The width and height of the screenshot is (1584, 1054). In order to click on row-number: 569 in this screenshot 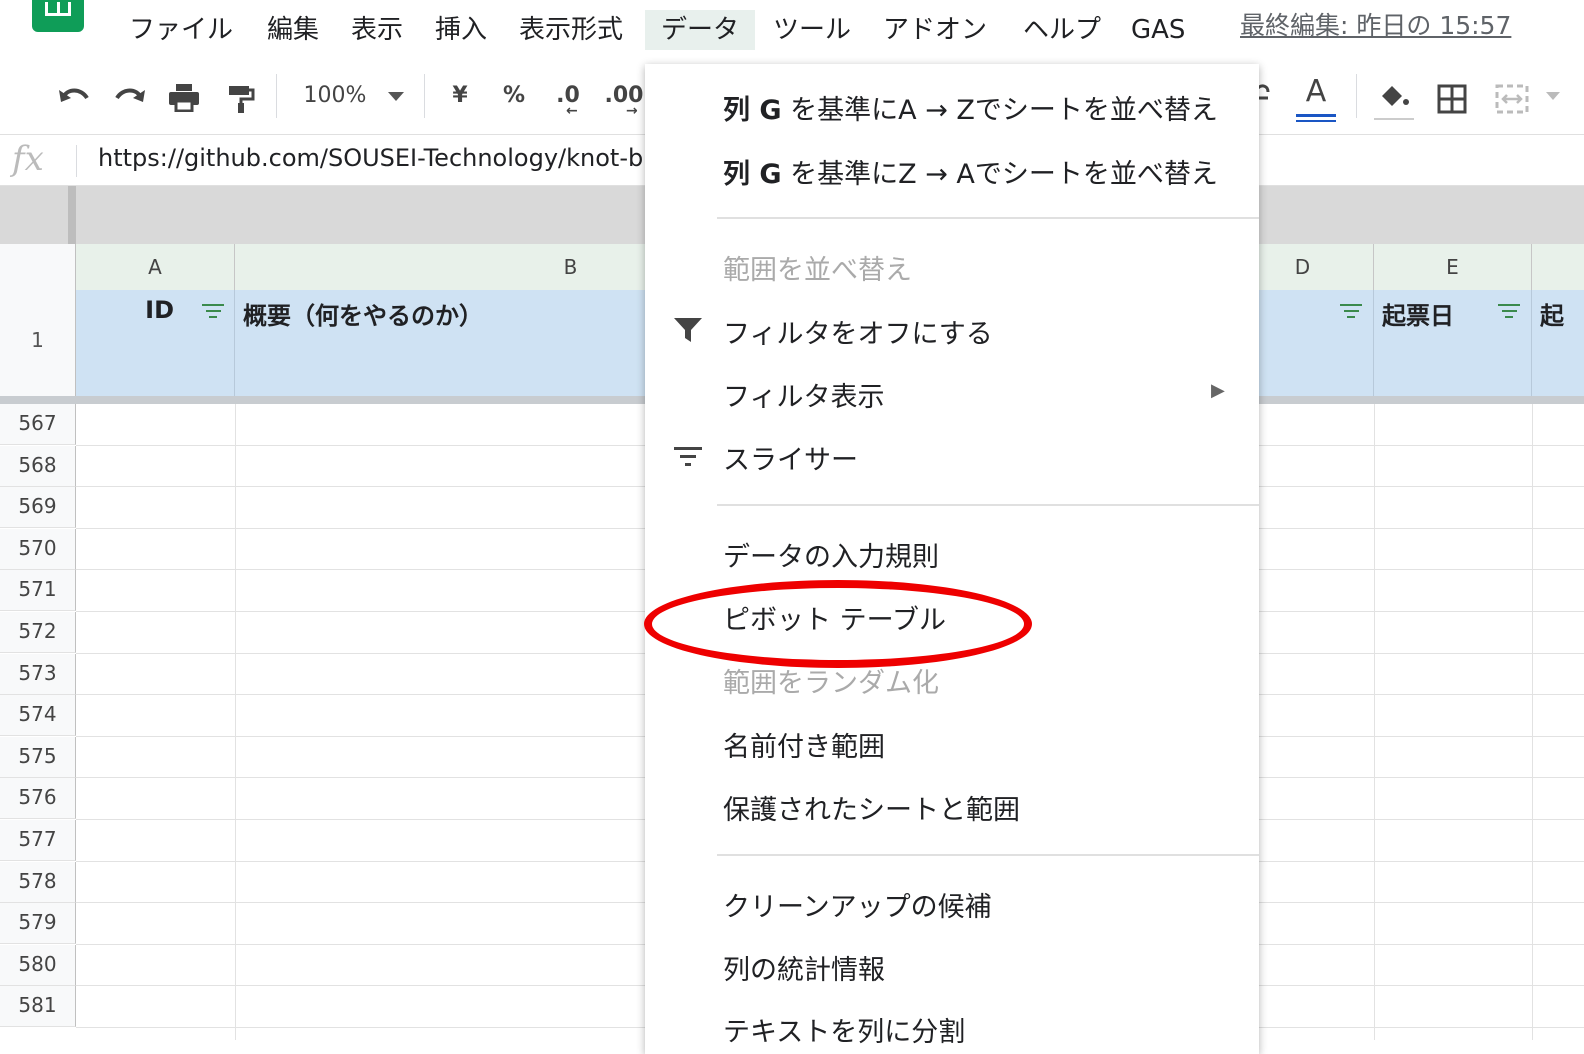, I will do `click(38, 508)`.